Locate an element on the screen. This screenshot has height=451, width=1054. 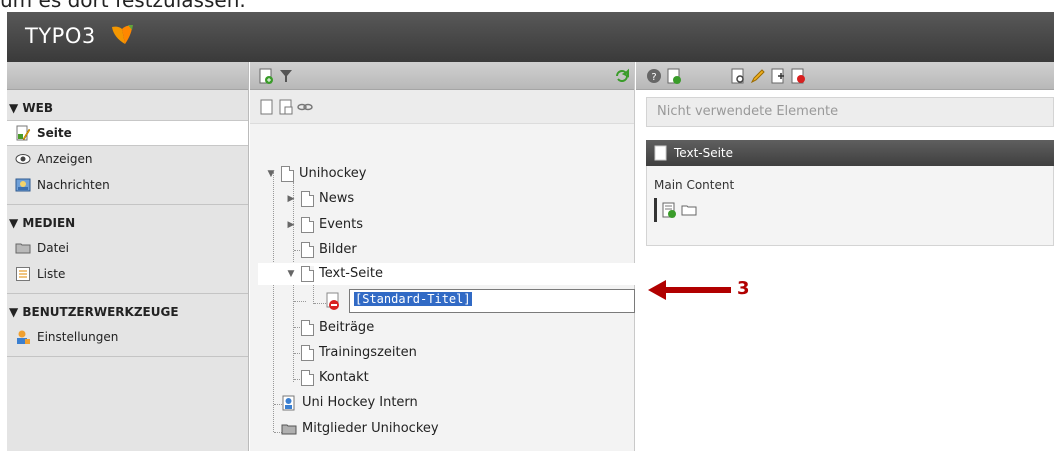
filter-icon is located at coordinates (286, 76).